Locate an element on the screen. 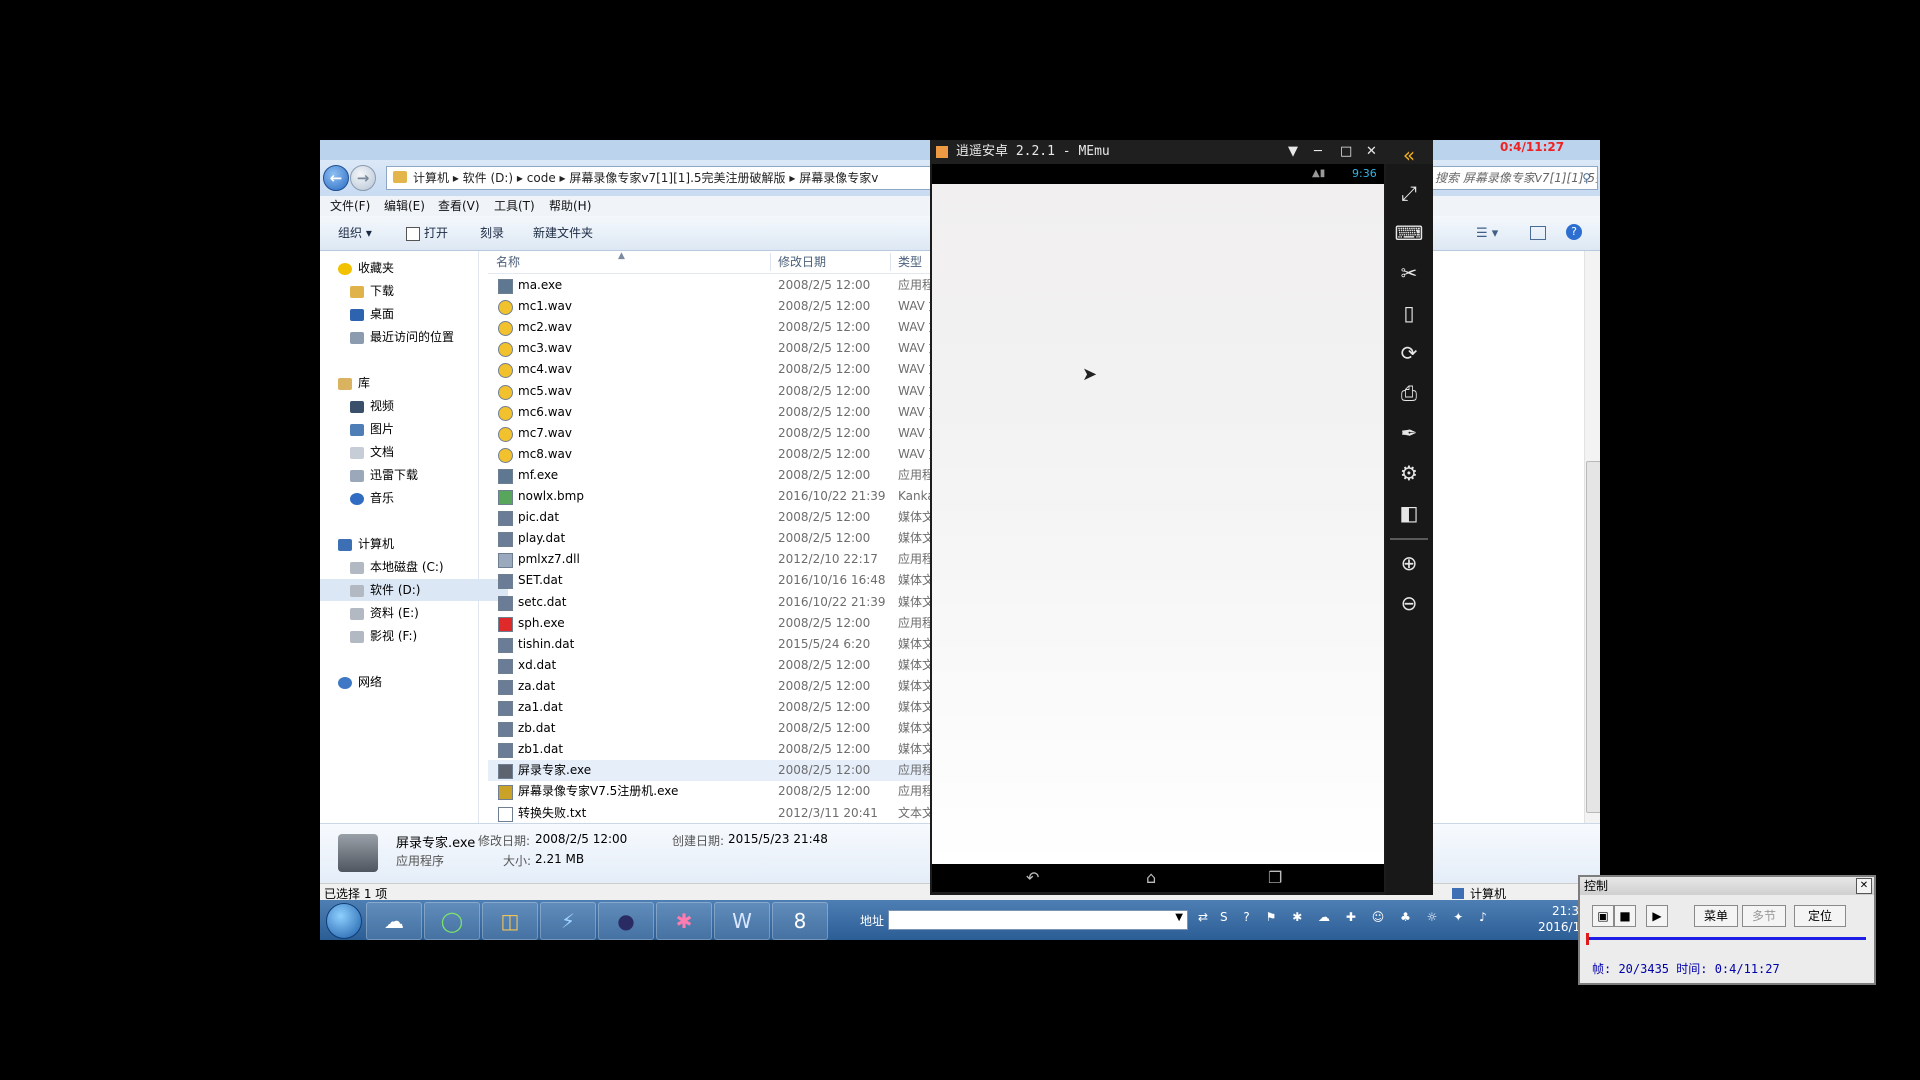 Image resolution: width=1920 pixels, height=1080 pixels. playback-position-marker is located at coordinates (1587, 939).